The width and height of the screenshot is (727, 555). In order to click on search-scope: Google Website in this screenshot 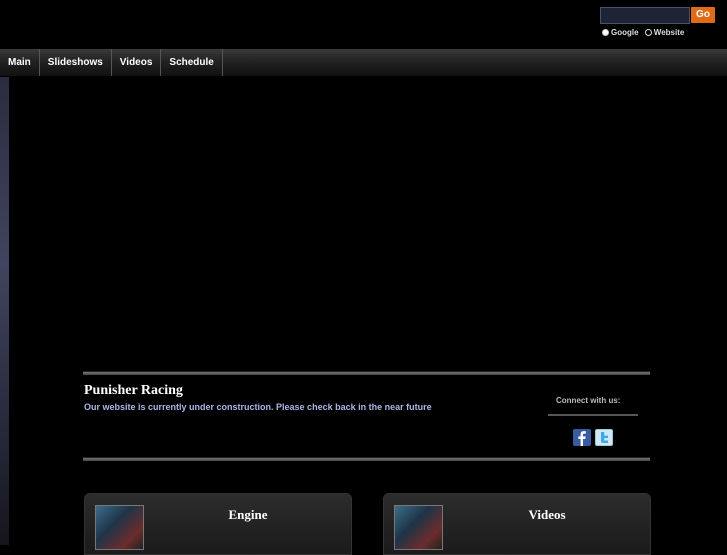, I will do `click(645, 33)`.